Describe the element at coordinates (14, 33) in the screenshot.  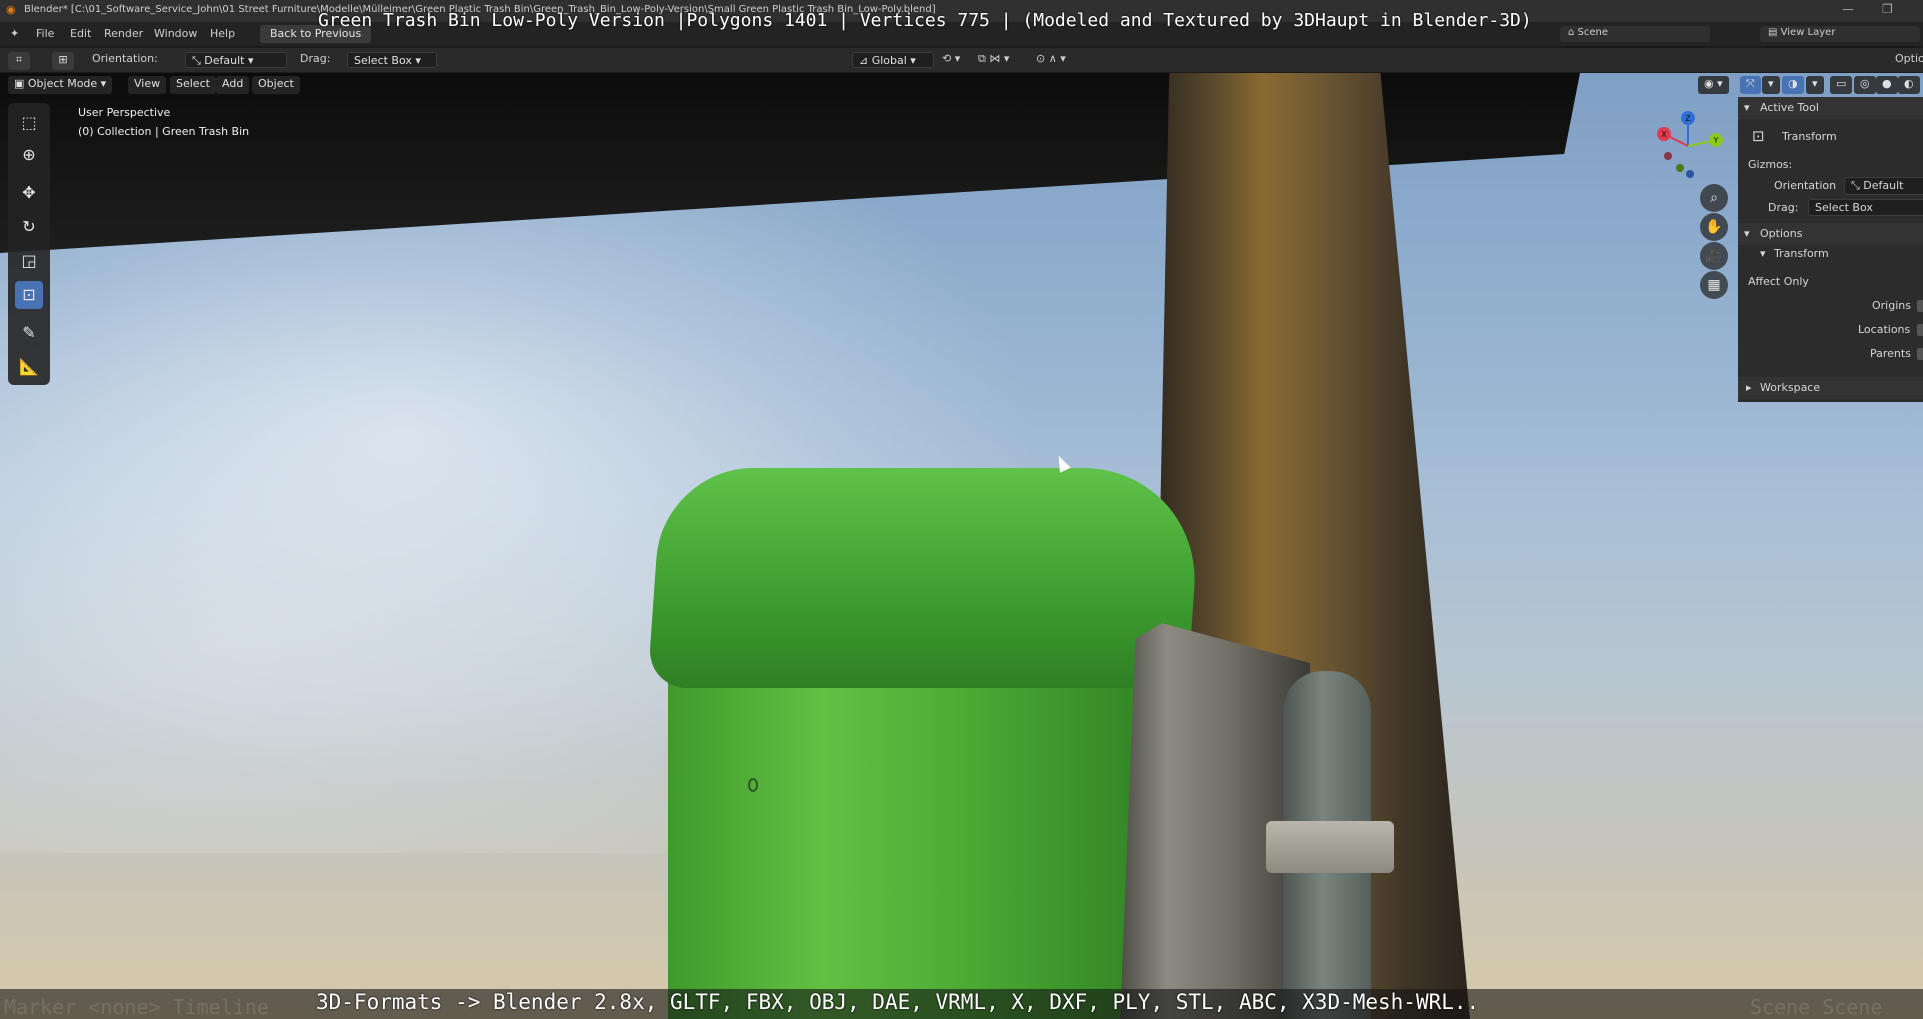
I see `blender-menu-icon: ✦` at that location.